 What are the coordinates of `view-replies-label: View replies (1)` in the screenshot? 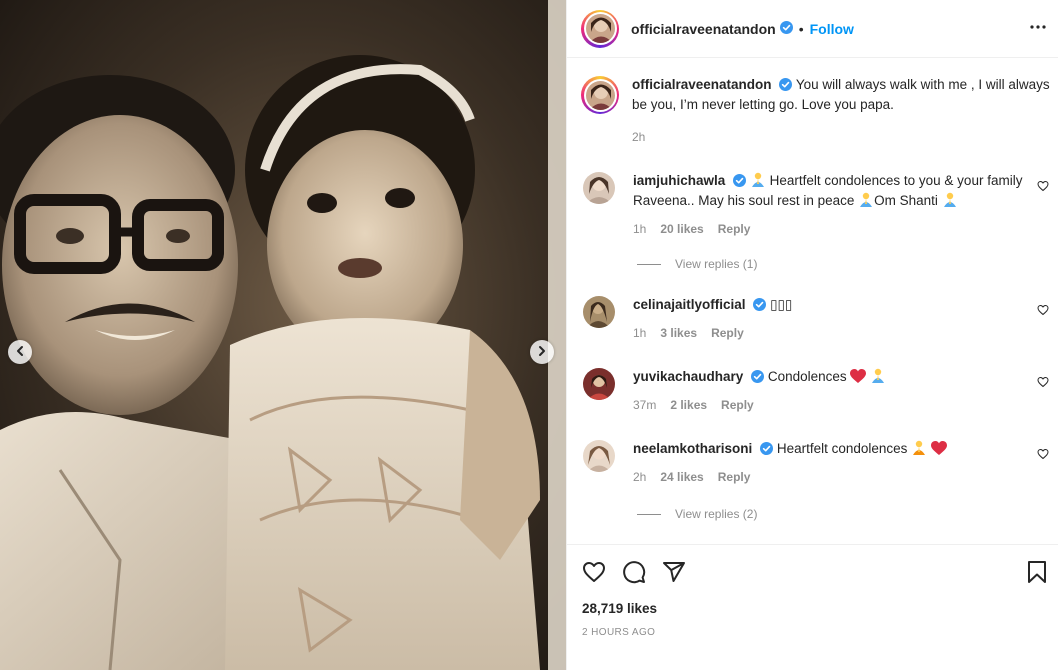 It's located at (716, 264).